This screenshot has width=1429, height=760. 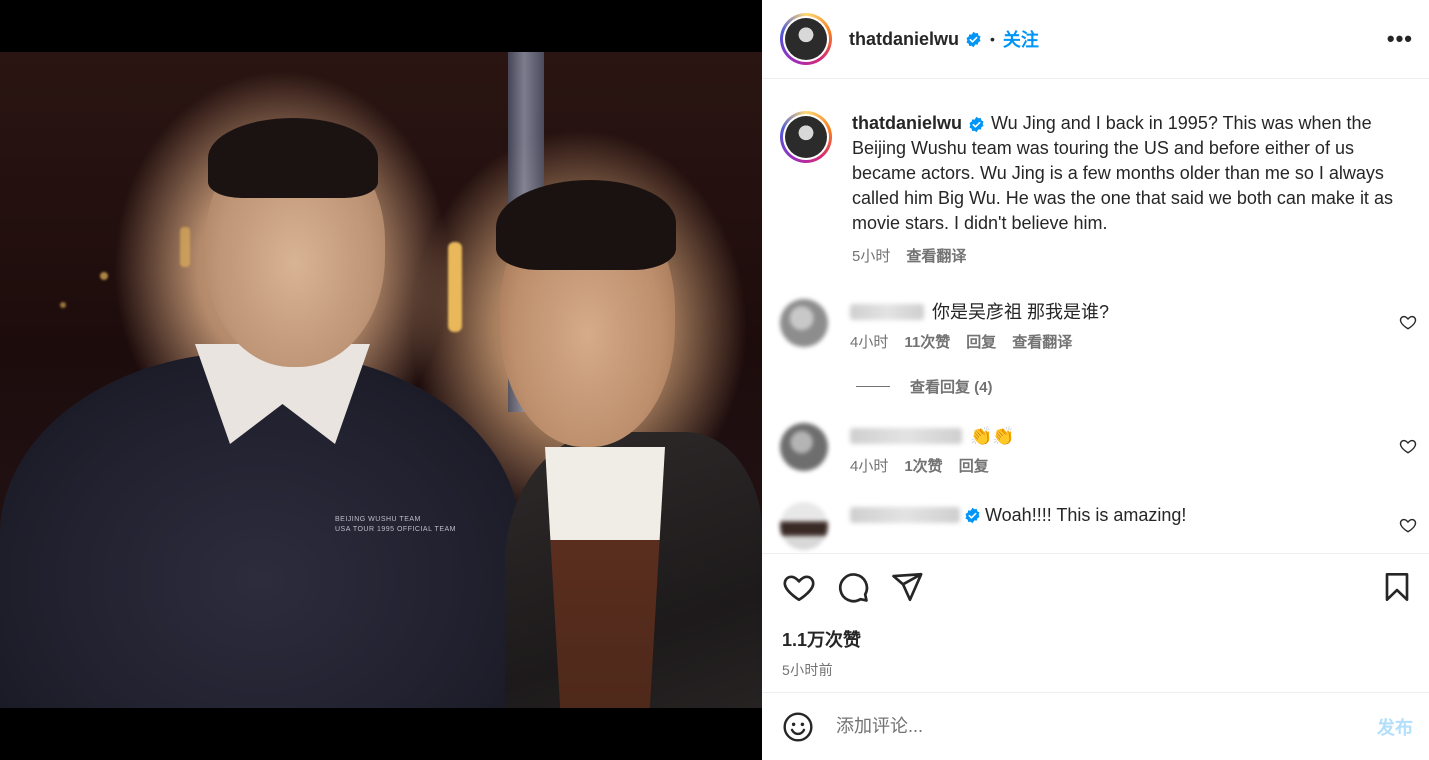 What do you see at coordinates (1021, 39) in the screenshot?
I see `follow-button: 关注` at bounding box center [1021, 39].